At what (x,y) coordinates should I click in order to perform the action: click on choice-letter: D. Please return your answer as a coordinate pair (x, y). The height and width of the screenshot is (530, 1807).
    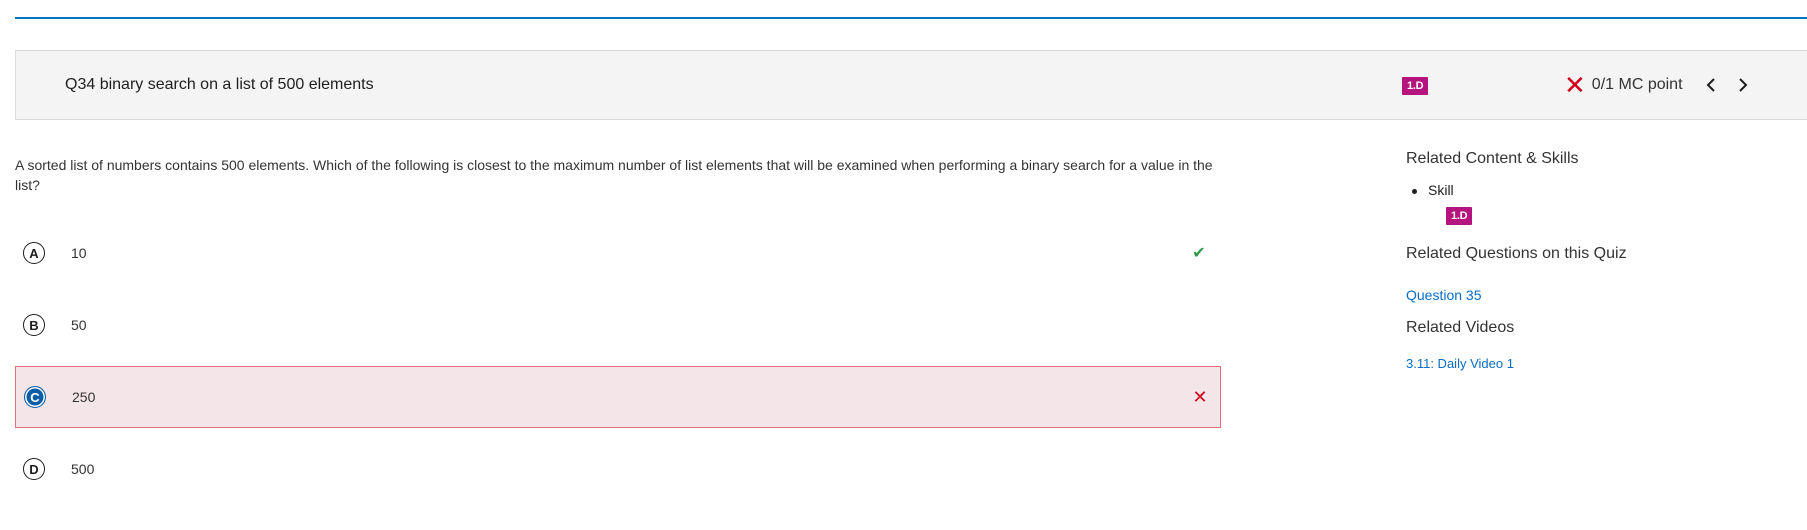
    Looking at the image, I should click on (34, 469).